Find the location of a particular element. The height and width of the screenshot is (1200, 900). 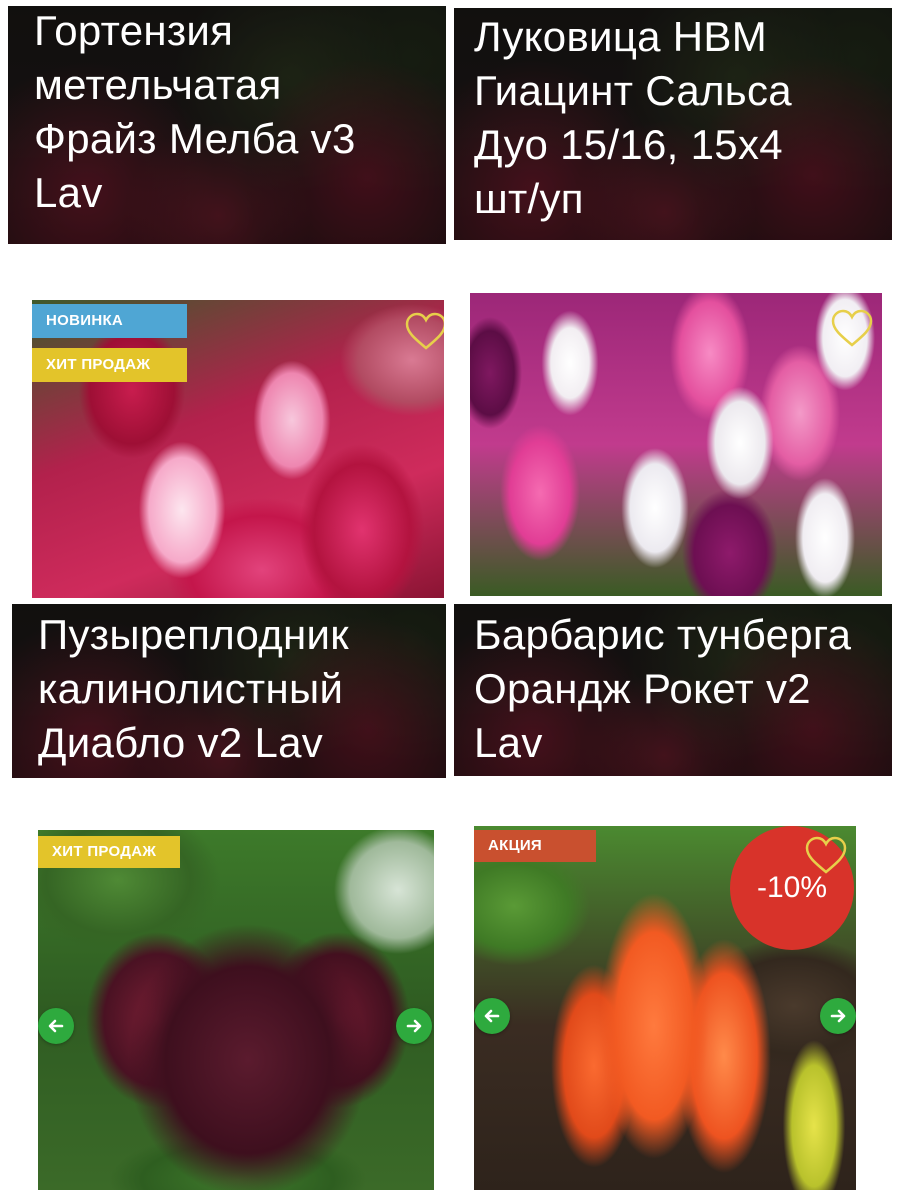

new-badge: НОВИНКА is located at coordinates (109, 321).